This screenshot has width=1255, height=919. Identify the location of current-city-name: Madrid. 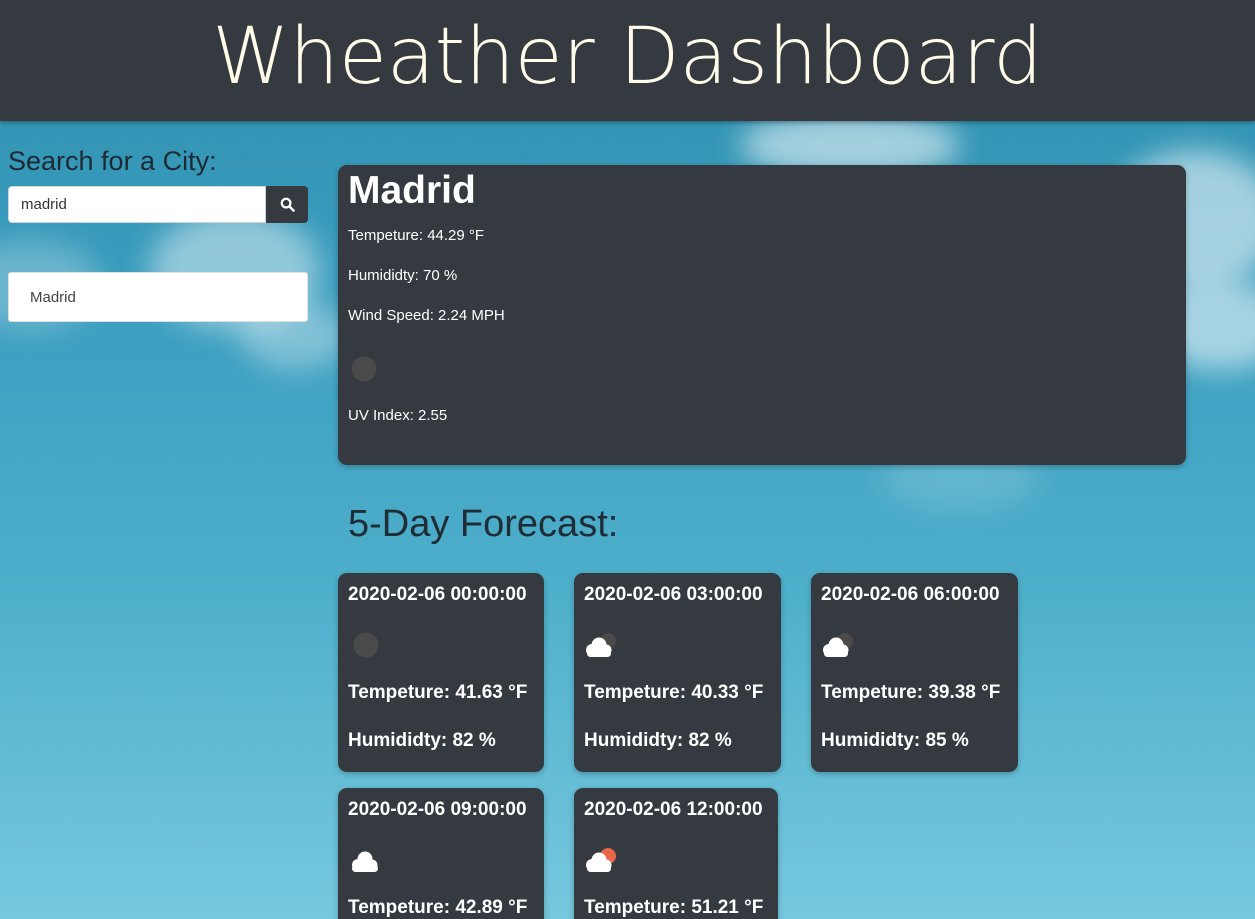
(412, 190).